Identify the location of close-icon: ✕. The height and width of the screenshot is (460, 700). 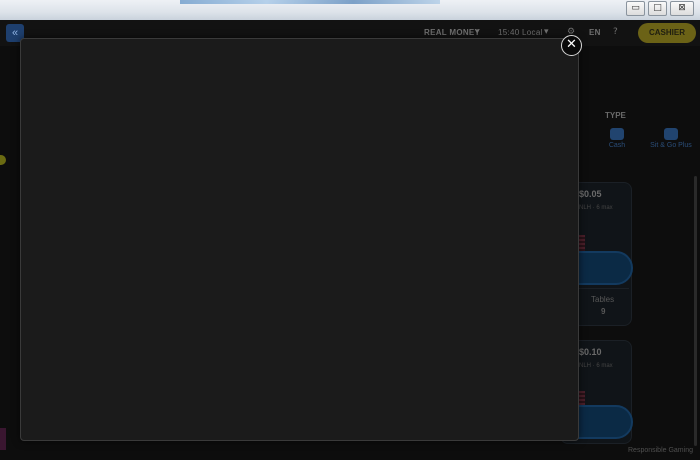
(571, 45).